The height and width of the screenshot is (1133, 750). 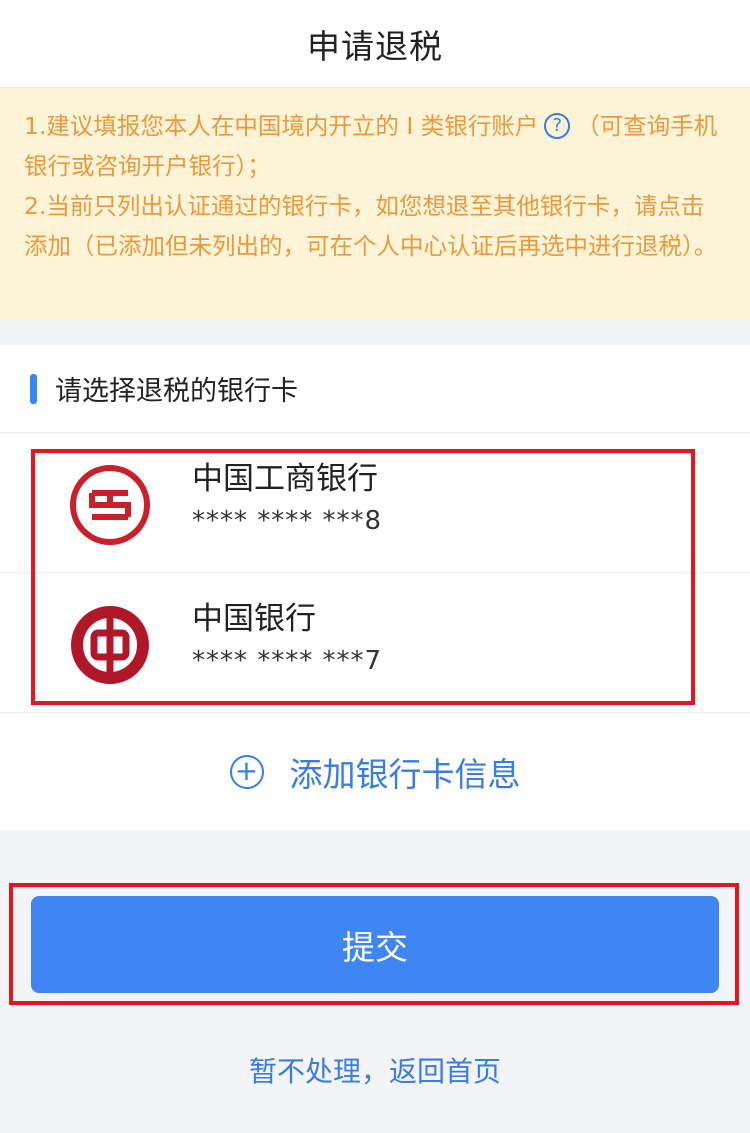 What do you see at coordinates (254, 619) in the screenshot?
I see `bank-name: 中国银行` at bounding box center [254, 619].